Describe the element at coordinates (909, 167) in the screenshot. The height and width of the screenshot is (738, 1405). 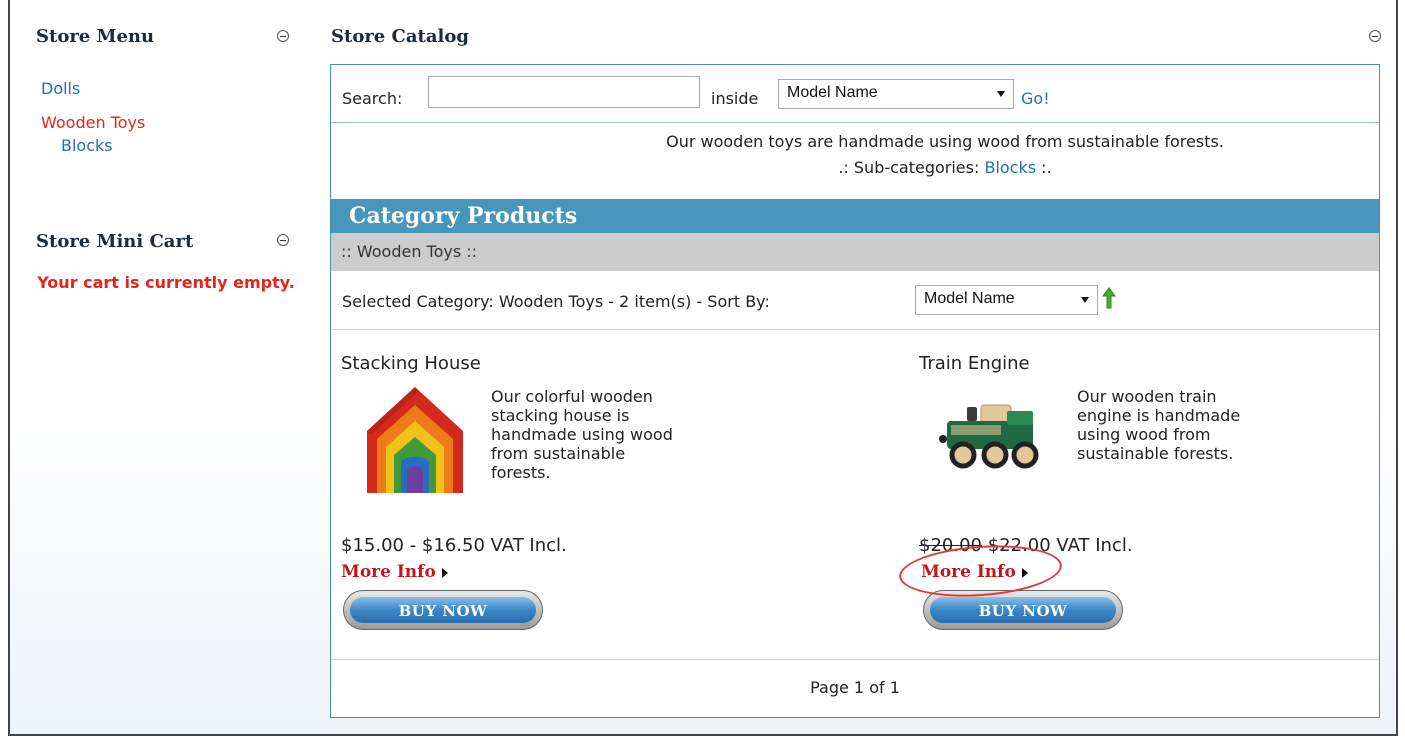
I see `subcategories-prefix: .: Sub-categories:` at that location.